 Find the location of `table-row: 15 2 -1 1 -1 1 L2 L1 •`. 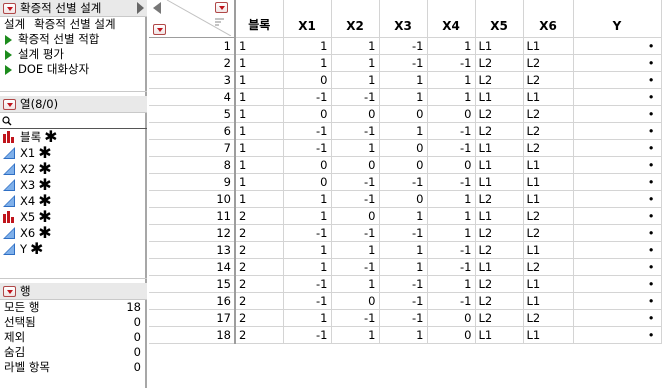

table-row: 15 2 -1 1 -1 1 L2 L1 • is located at coordinates (405, 284).